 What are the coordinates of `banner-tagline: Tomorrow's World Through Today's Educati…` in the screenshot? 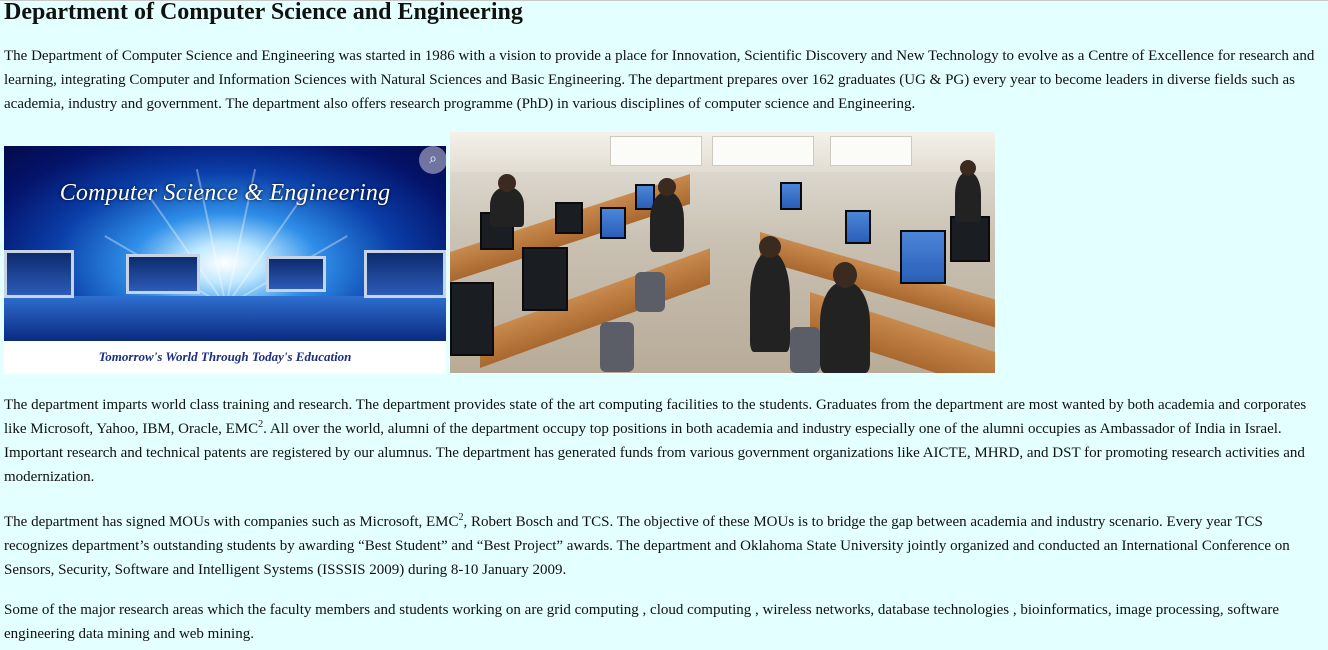 It's located at (225, 356).